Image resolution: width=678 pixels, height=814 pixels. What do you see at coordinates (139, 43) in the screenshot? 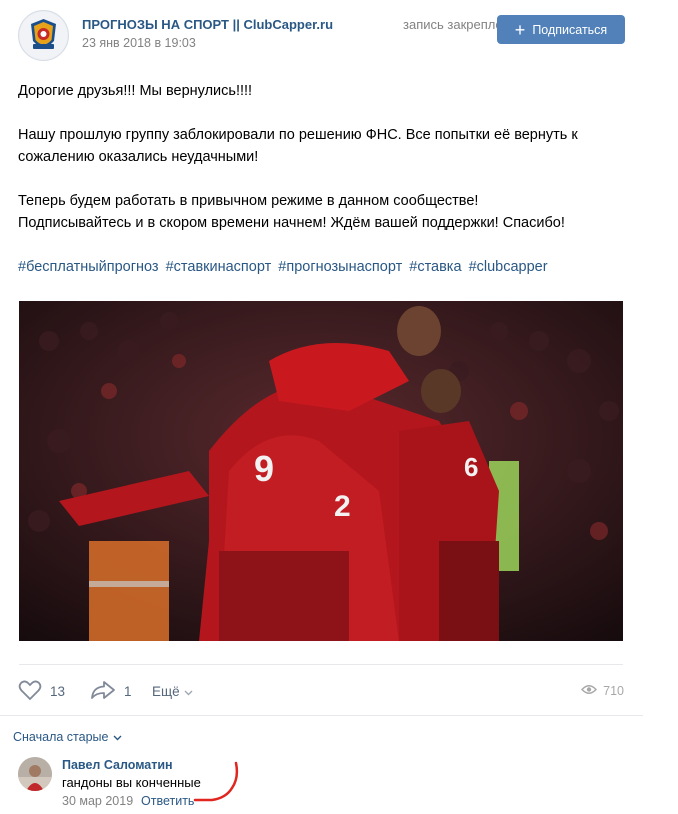
I see `post-date: 23 янв 2018 в 19:03` at bounding box center [139, 43].